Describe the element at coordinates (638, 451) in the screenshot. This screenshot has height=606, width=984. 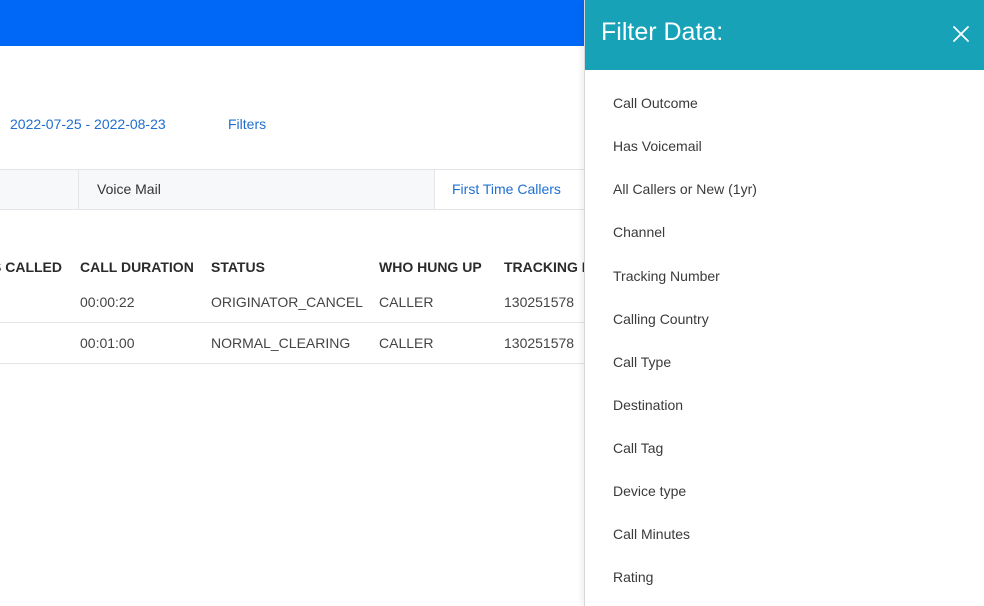
I see `filter-item-call-tag: Call Tag` at that location.